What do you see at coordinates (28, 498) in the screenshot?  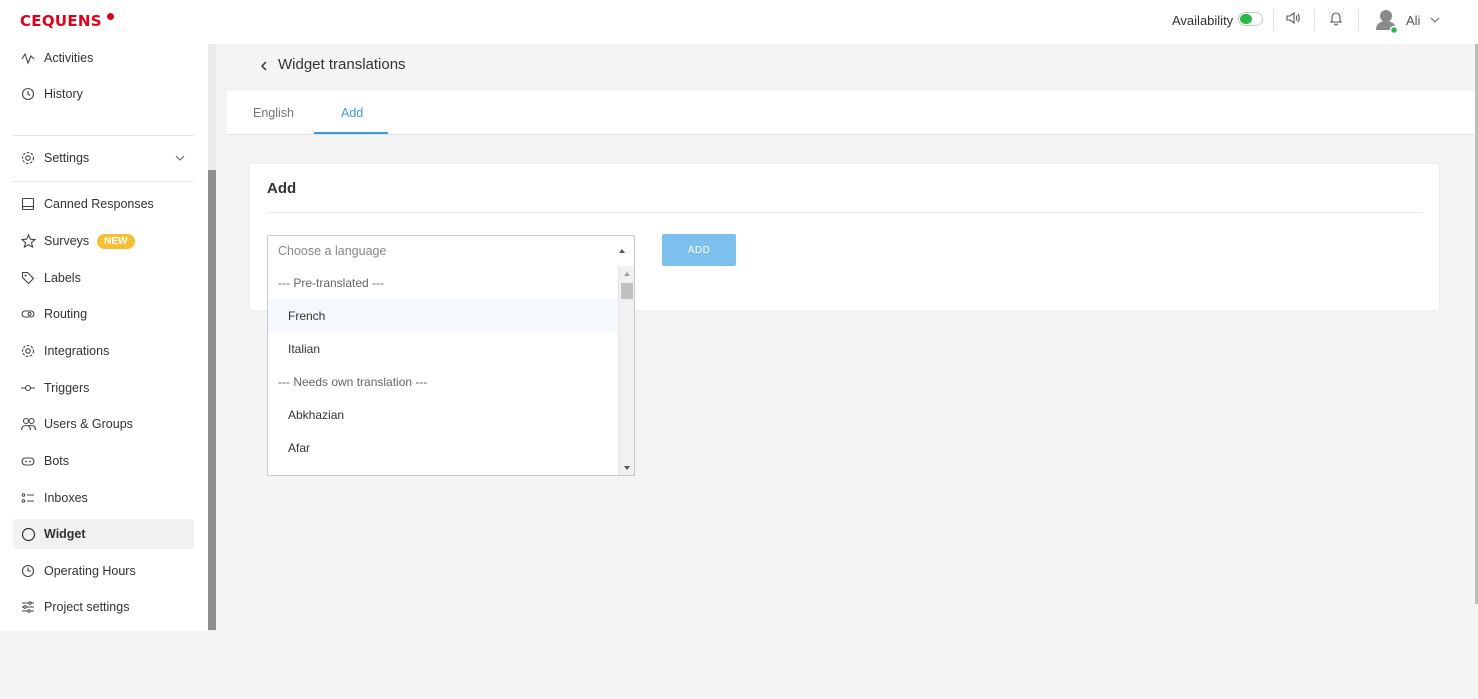 I see `inbox-icon` at bounding box center [28, 498].